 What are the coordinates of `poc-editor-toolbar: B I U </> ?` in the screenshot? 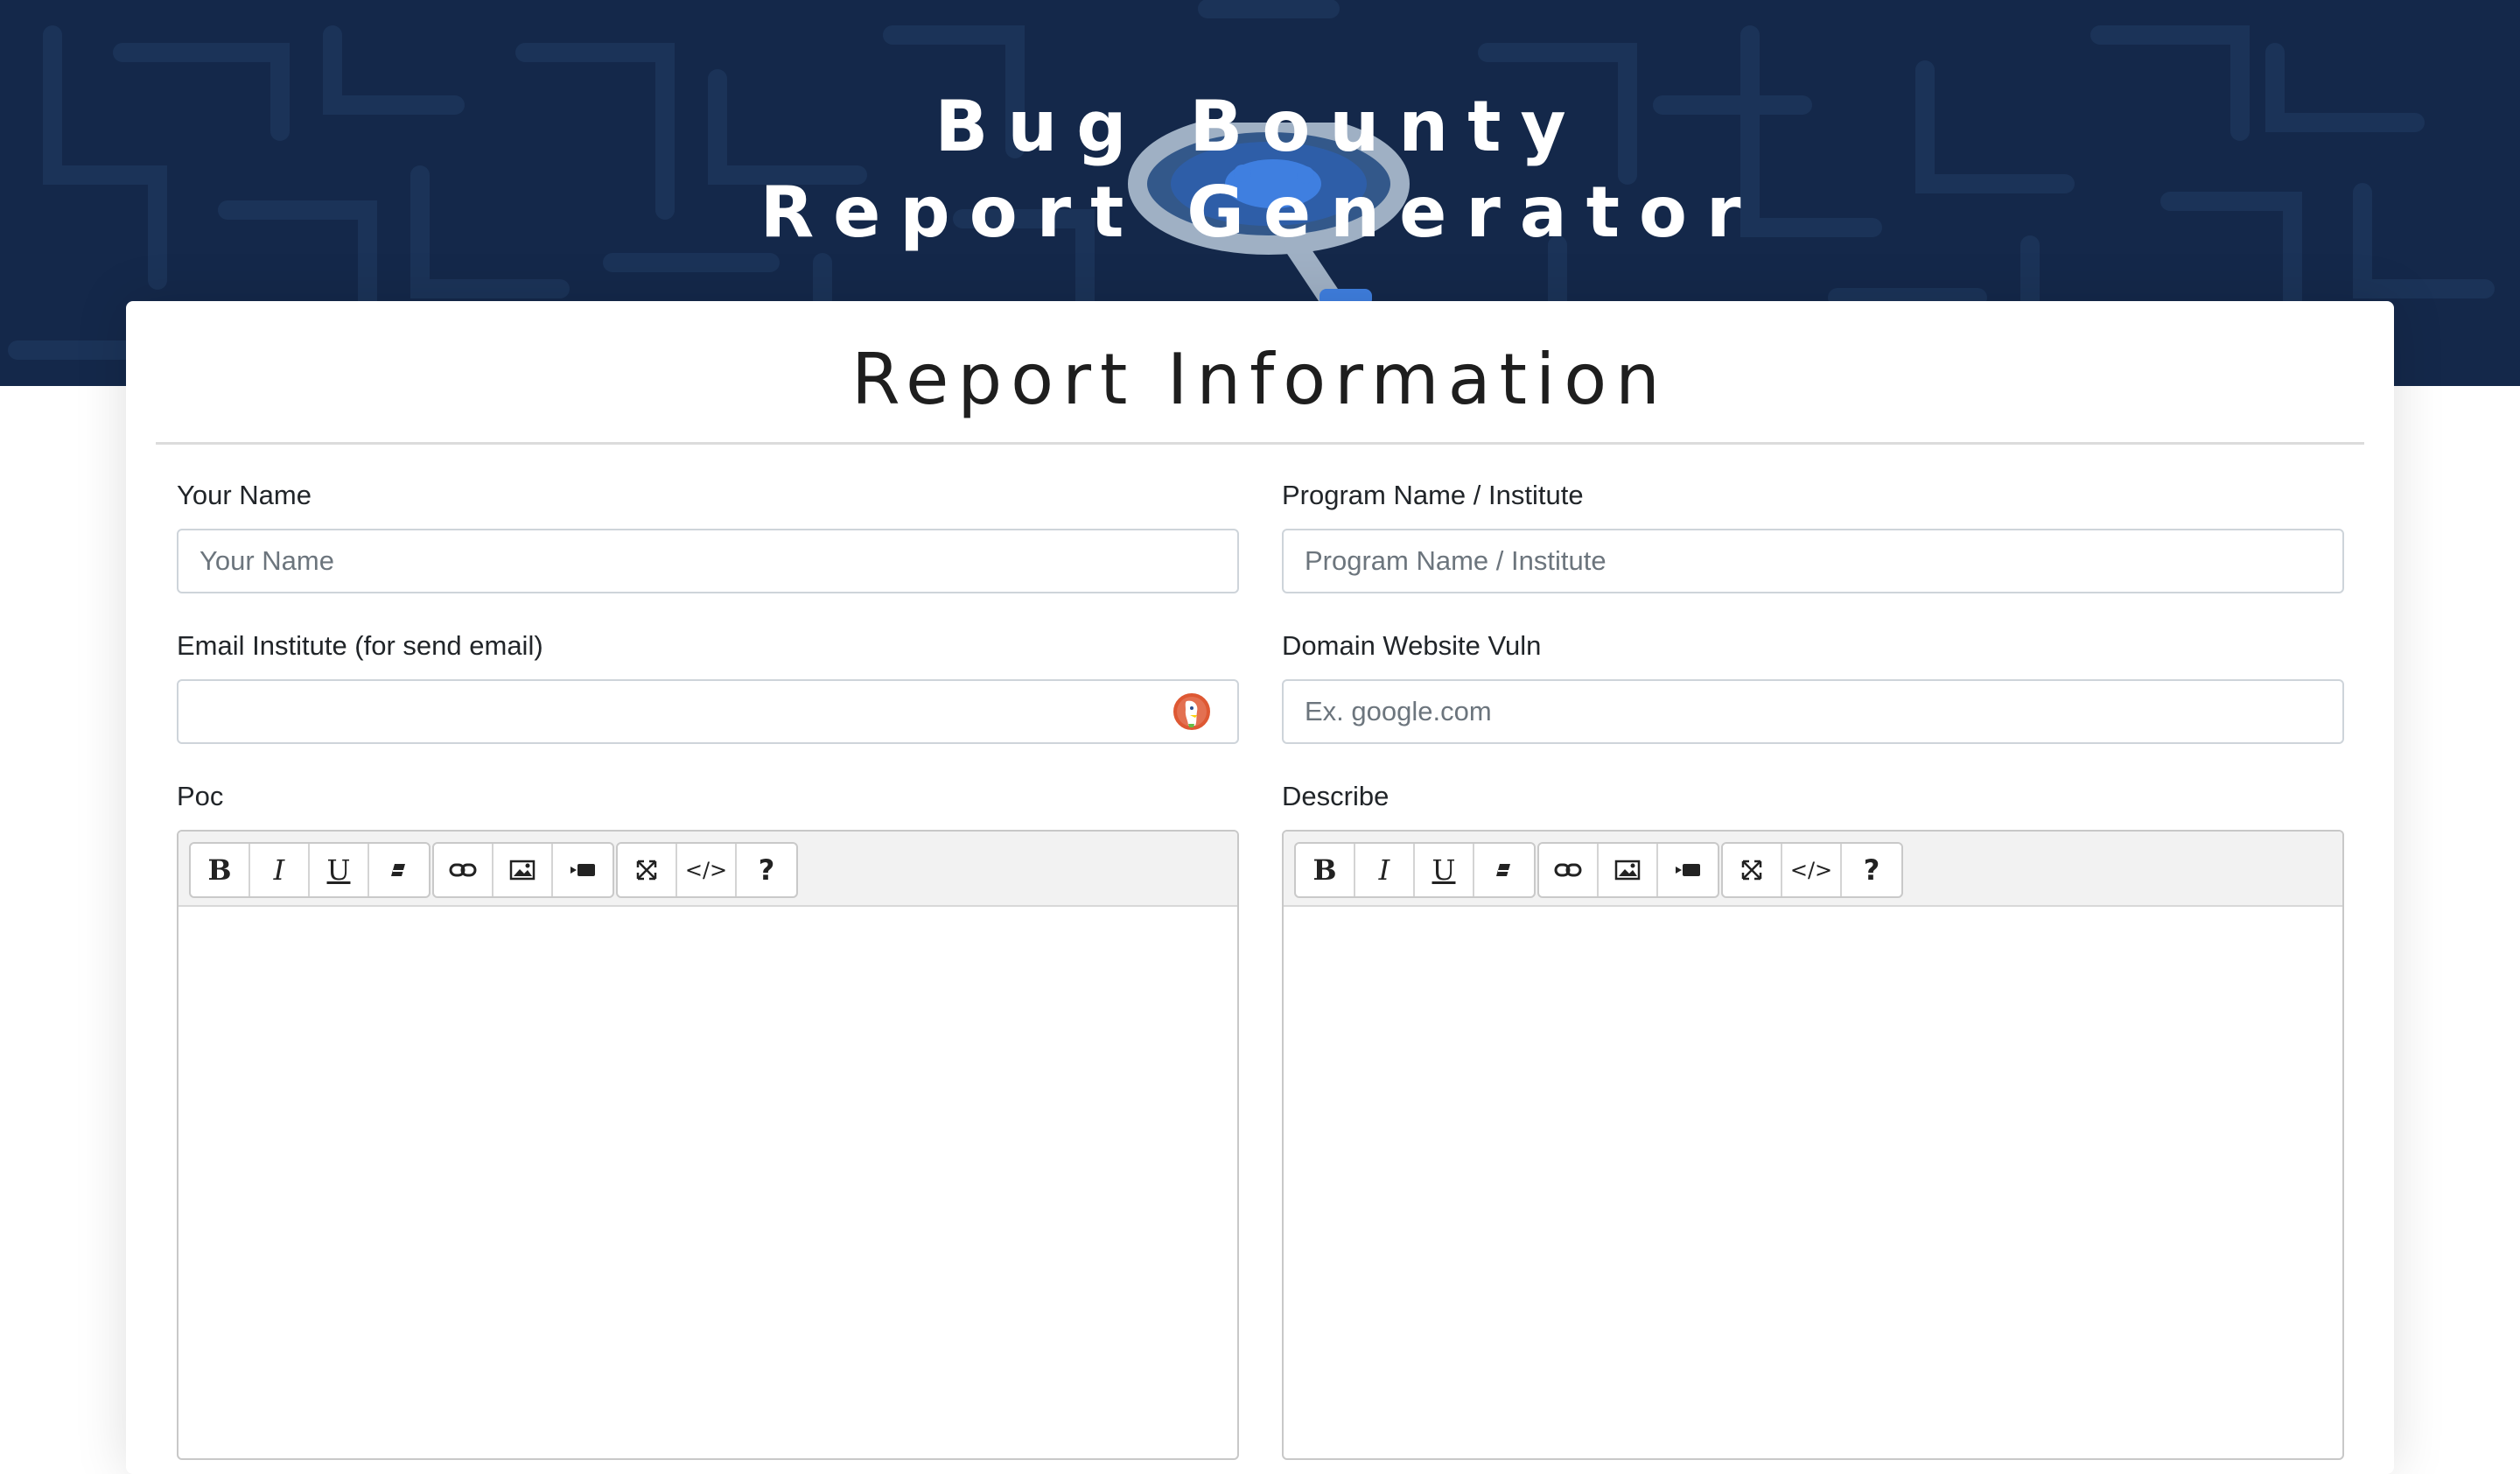 It's located at (707, 869).